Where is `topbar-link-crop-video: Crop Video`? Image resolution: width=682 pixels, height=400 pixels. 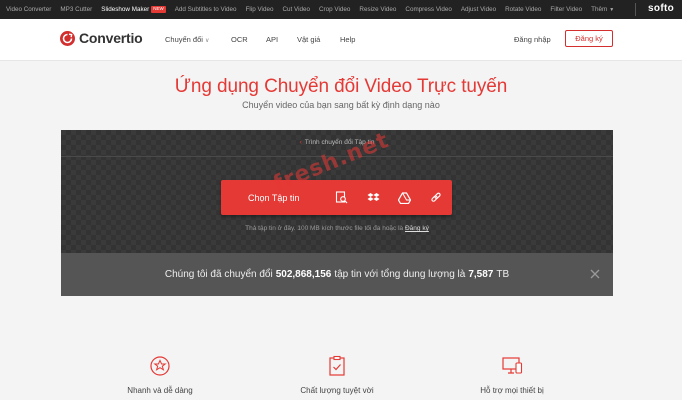 topbar-link-crop-video: Crop Video is located at coordinates (334, 9).